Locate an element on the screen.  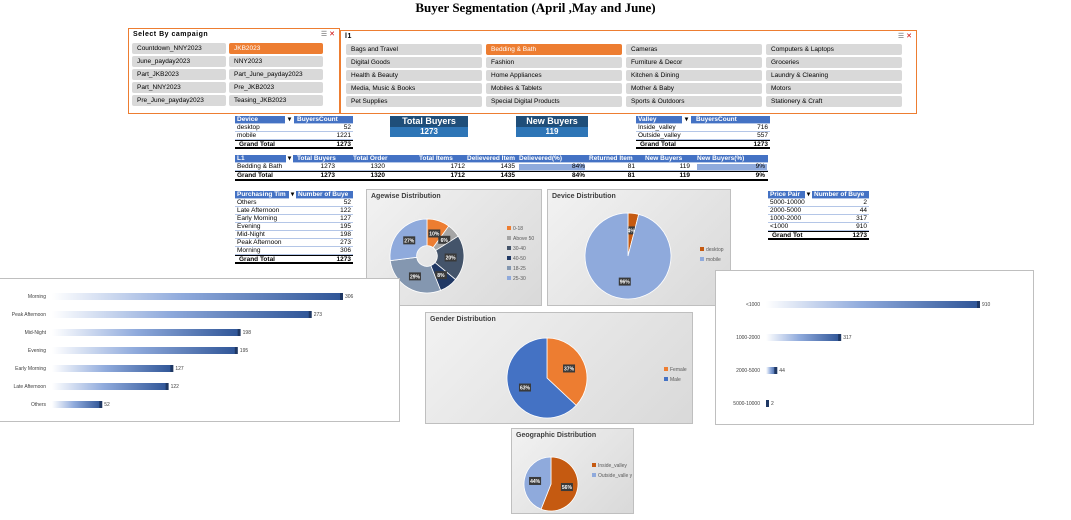
bar-value: 306 is located at coordinates (349, 297).